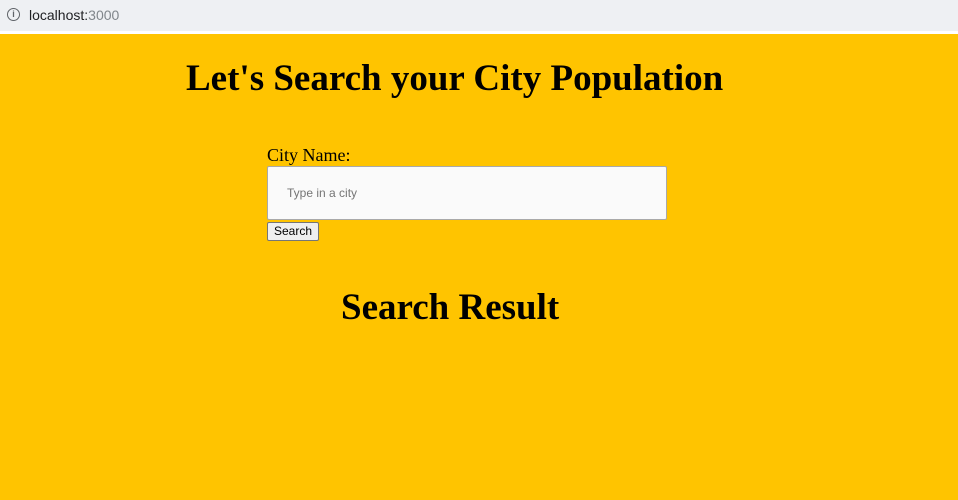  I want to click on url-host: localhost:, so click(59, 15).